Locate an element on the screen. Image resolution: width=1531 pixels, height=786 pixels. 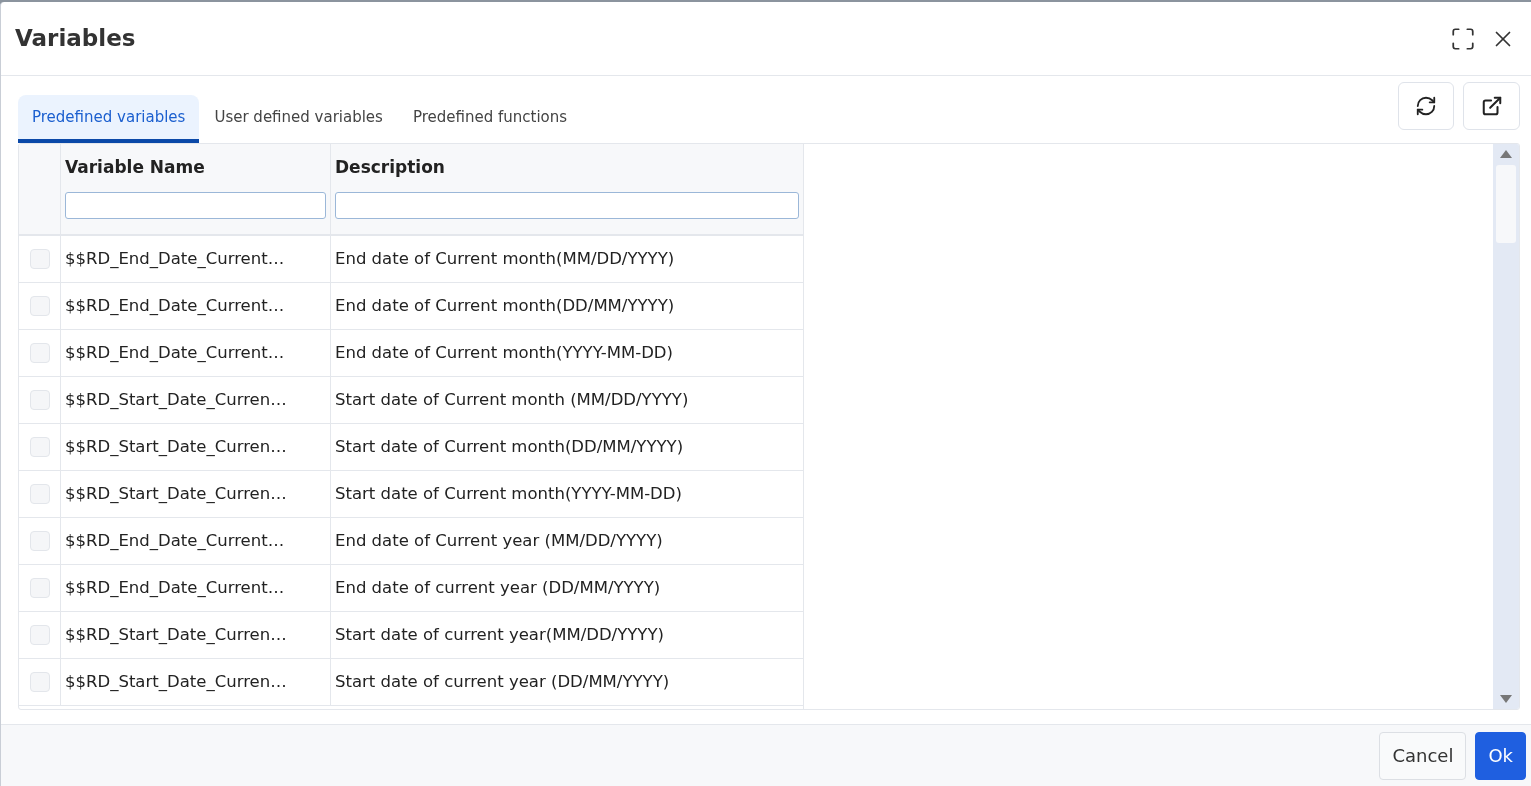
table-cell-text: End date of Current month(DD/MM/YYYY) is located at coordinates (505, 305).